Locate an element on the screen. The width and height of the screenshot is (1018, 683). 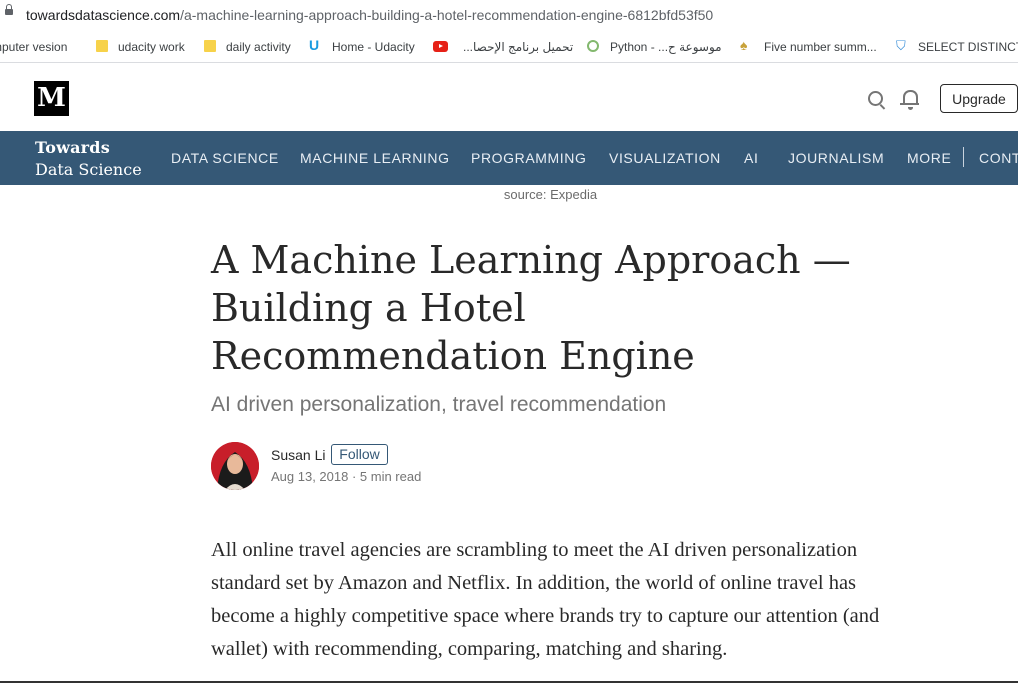
site-header: M Upgrade is located at coordinates (509, 97).